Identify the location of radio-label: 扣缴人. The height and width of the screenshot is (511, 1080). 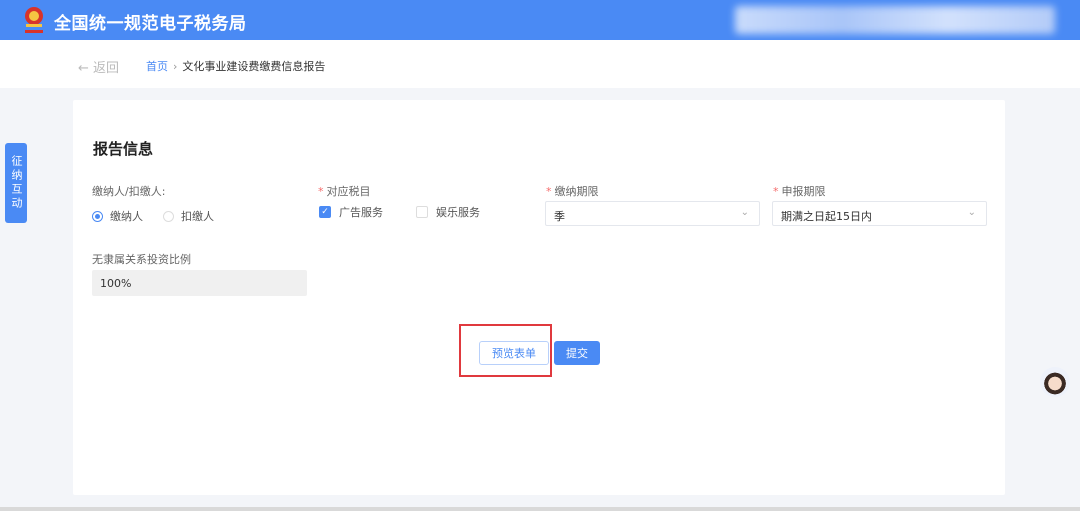
(197, 216).